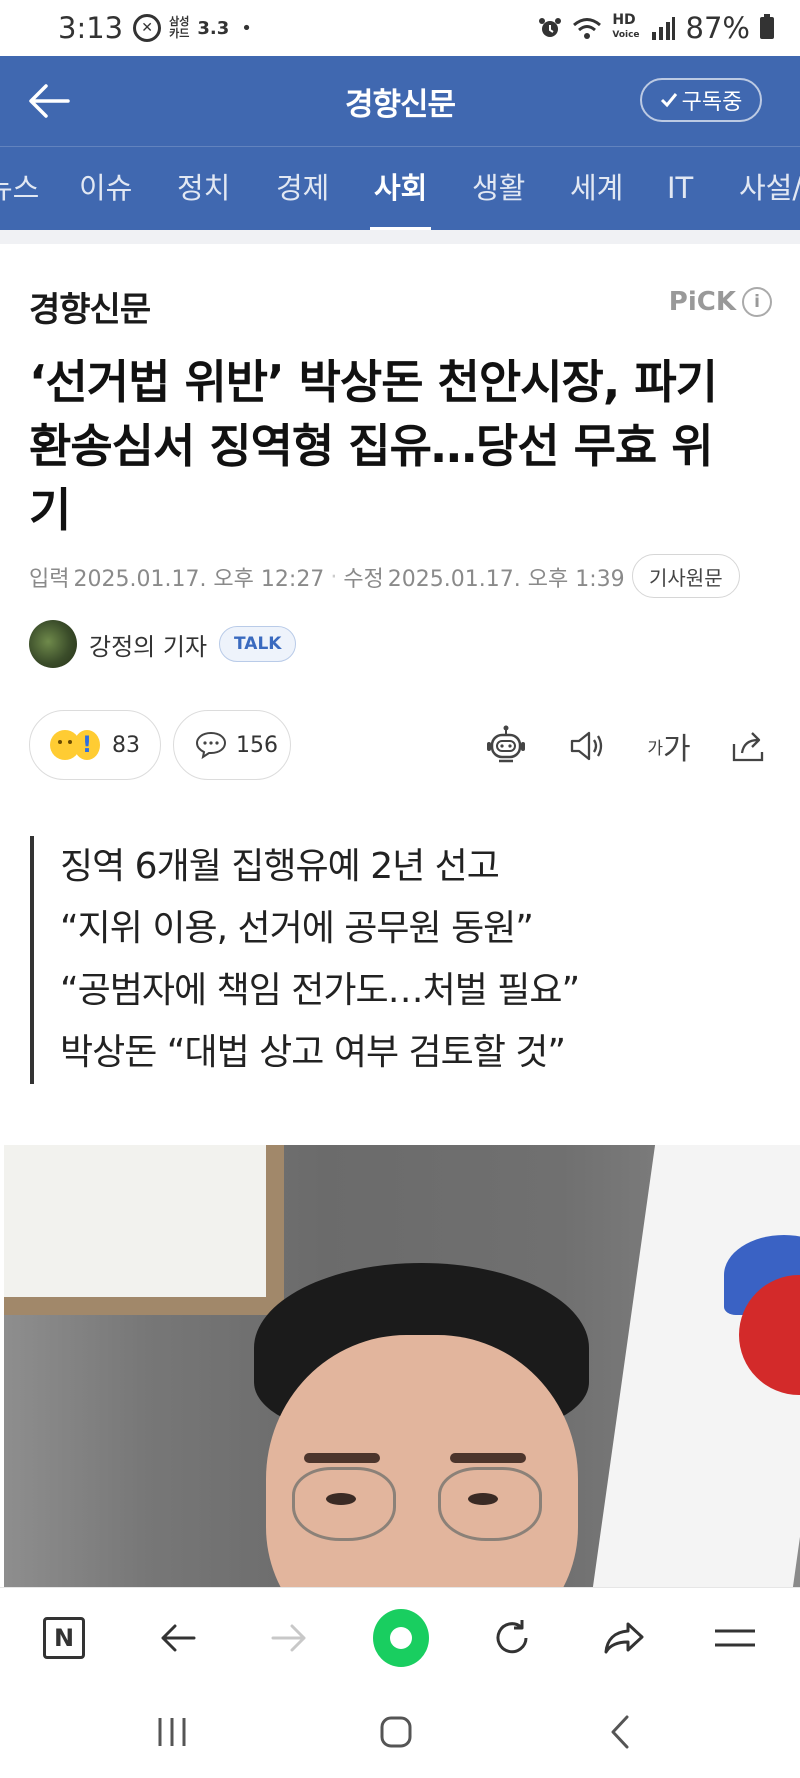 The height and width of the screenshot is (1778, 800). I want to click on press-logo: 경향신문, so click(90, 306).